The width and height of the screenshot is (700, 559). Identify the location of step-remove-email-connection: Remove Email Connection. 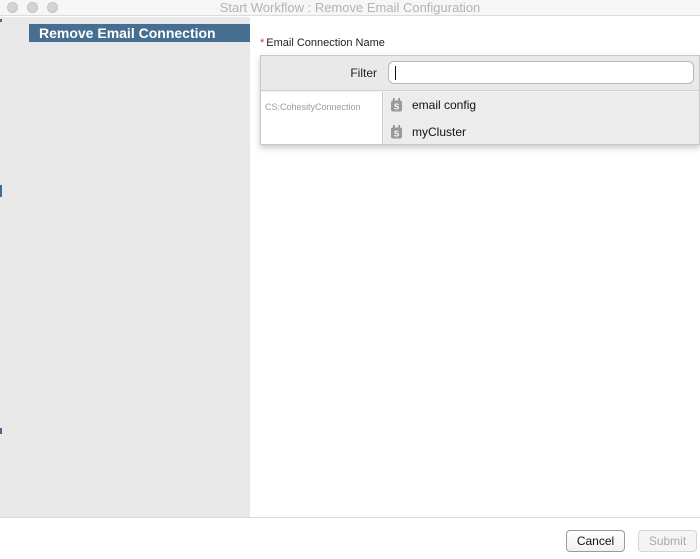
(139, 33).